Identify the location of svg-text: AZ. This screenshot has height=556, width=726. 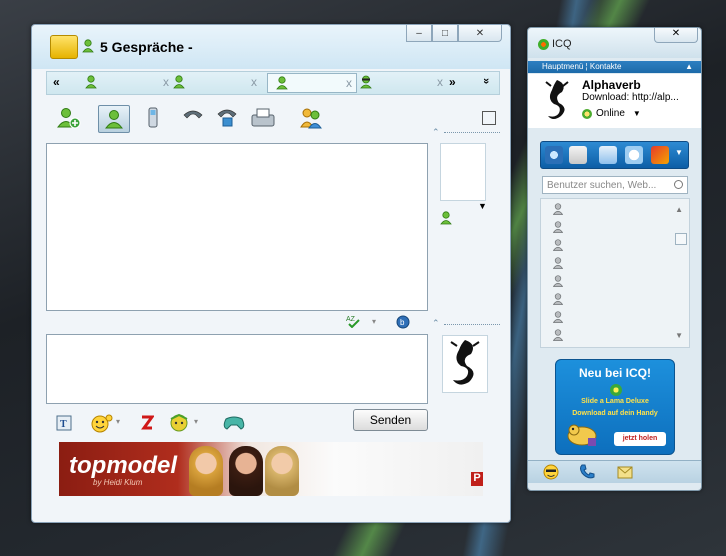
(351, 319).